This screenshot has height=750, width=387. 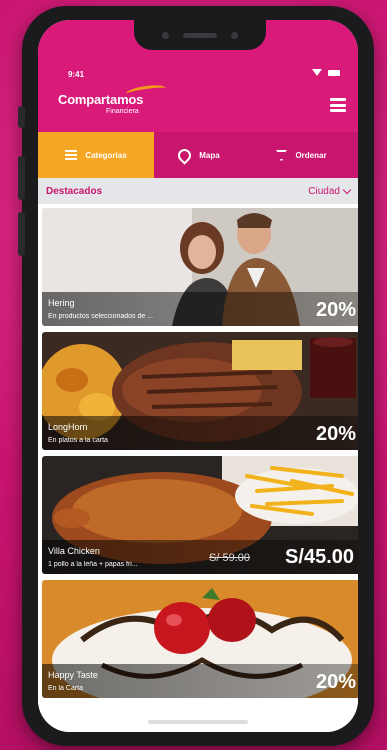 What do you see at coordinates (229, 558) in the screenshot?
I see `old-price: S/ 59.00` at bounding box center [229, 558].